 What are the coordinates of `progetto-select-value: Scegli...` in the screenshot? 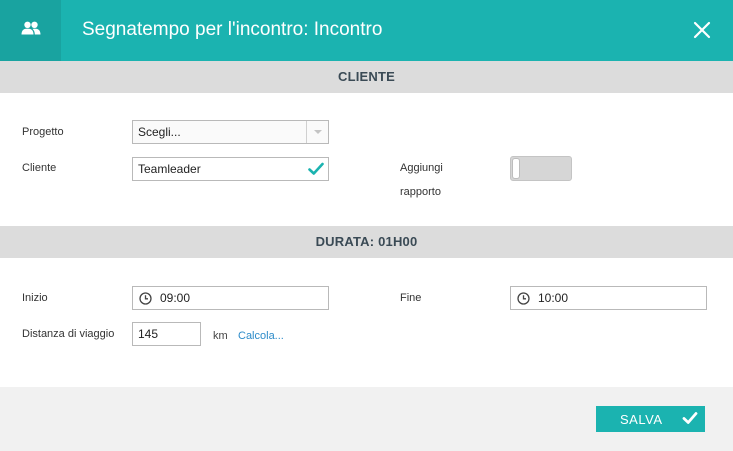 It's located at (159, 132).